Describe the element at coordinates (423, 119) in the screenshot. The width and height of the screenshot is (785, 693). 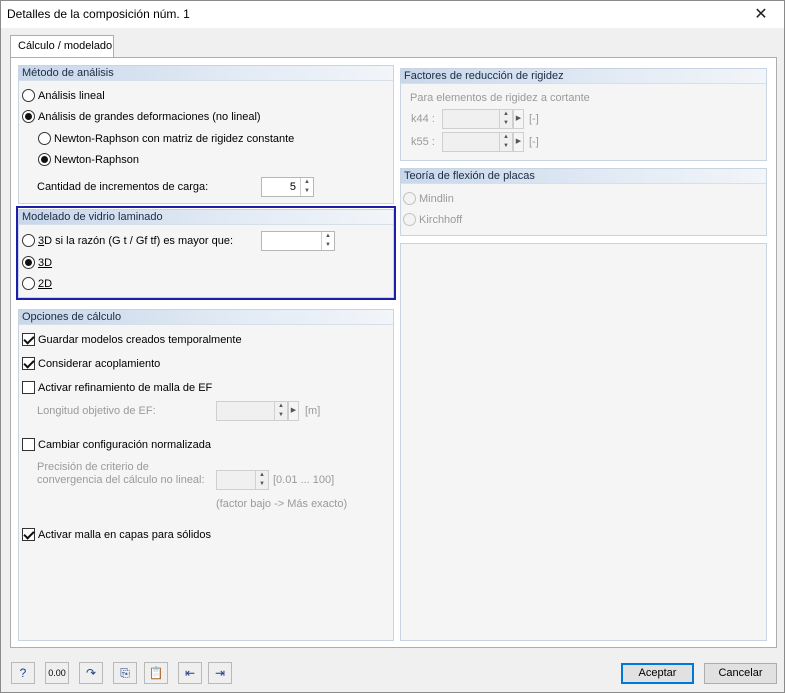
I see `k44-label: k44 :` at that location.